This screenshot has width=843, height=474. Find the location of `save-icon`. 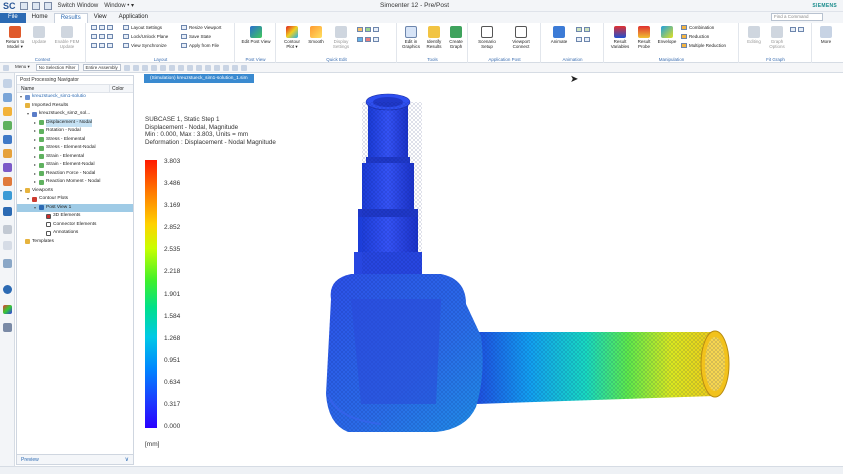

save-icon is located at coordinates (23, 5).